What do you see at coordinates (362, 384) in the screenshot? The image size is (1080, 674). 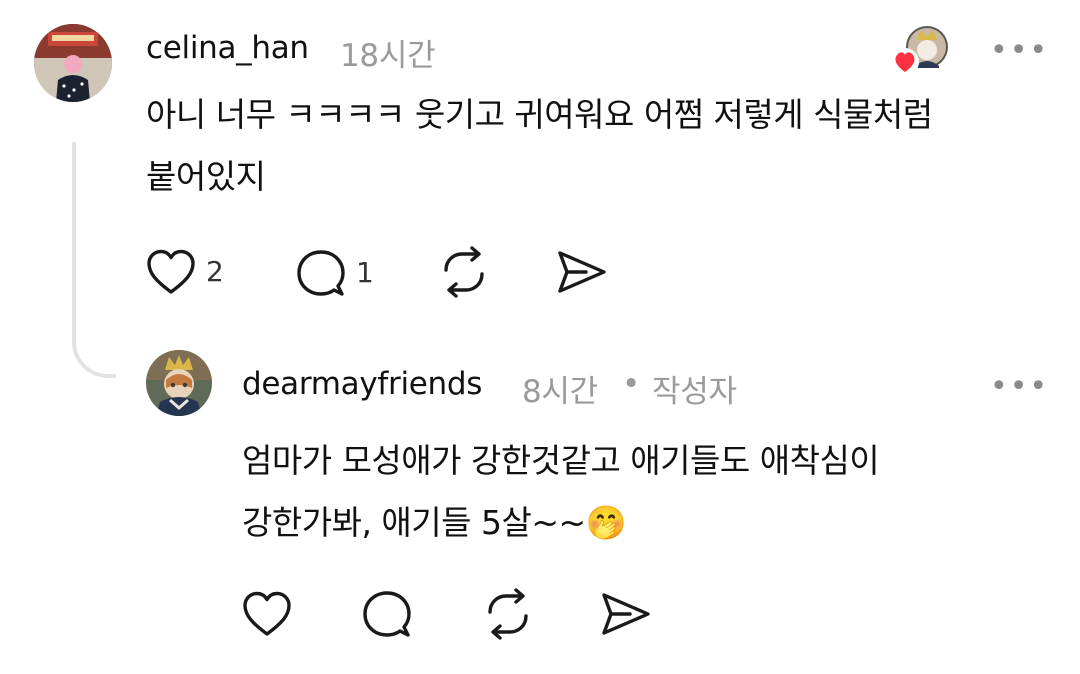 I see `reply-username: dearmayfriends` at bounding box center [362, 384].